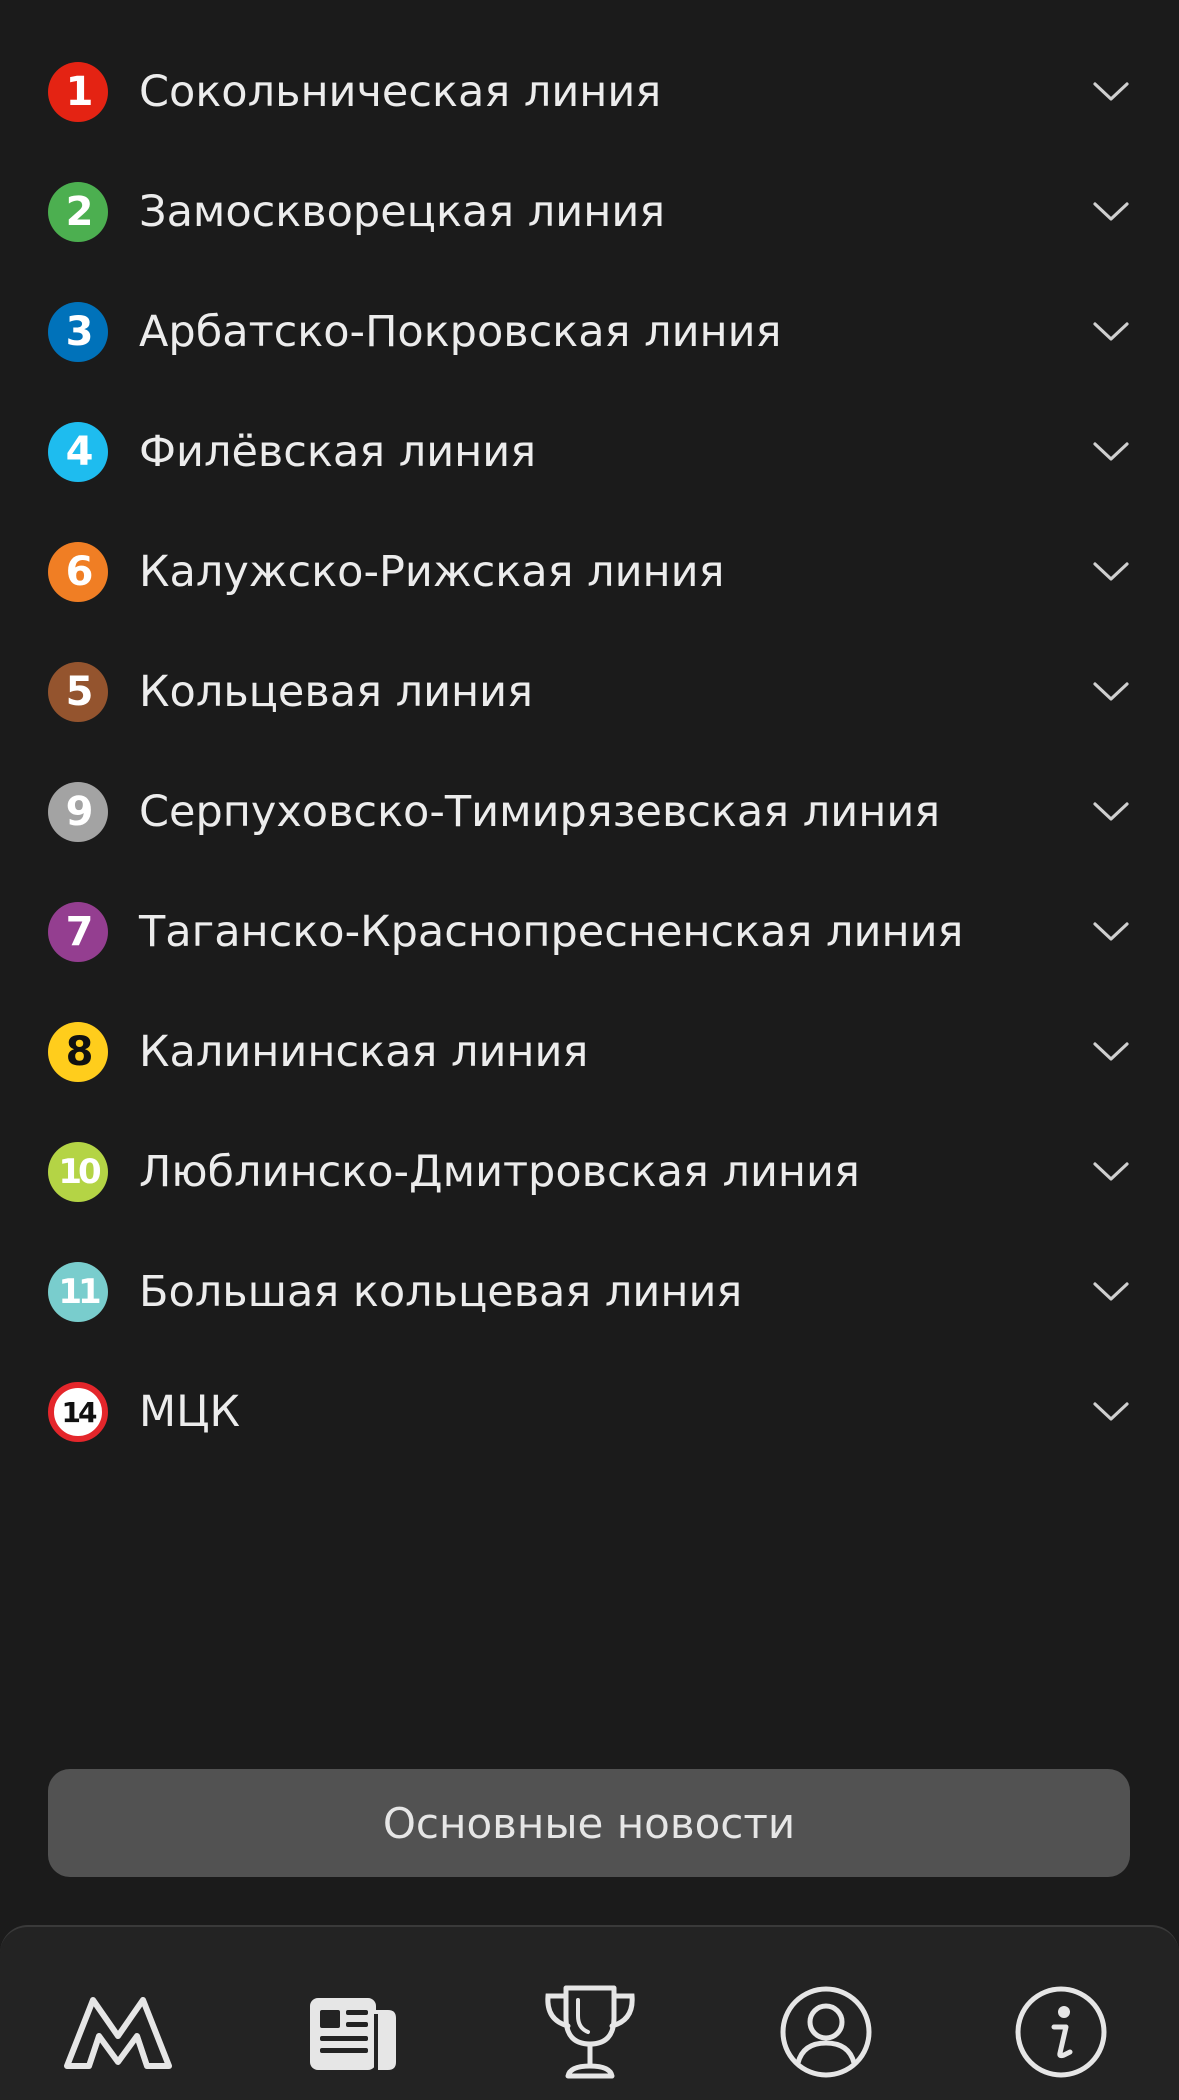 The image size is (1179, 2100). I want to click on line-row-10: 10 Люблинско-Дмитровская линия, so click(589, 1172).